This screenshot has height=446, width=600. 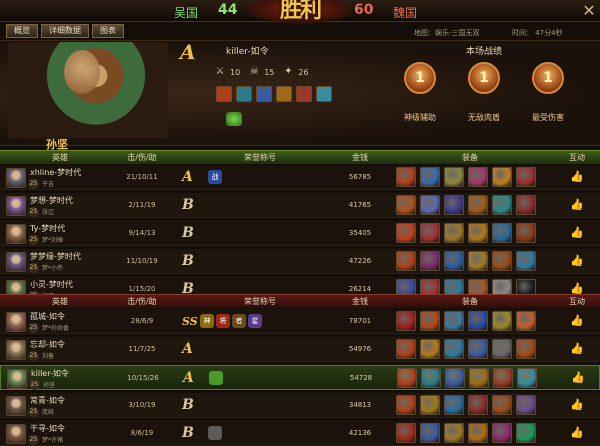 What do you see at coordinates (447, 33) in the screenshot?
I see `map-info: 地图：娱乐-三国无双` at bounding box center [447, 33].